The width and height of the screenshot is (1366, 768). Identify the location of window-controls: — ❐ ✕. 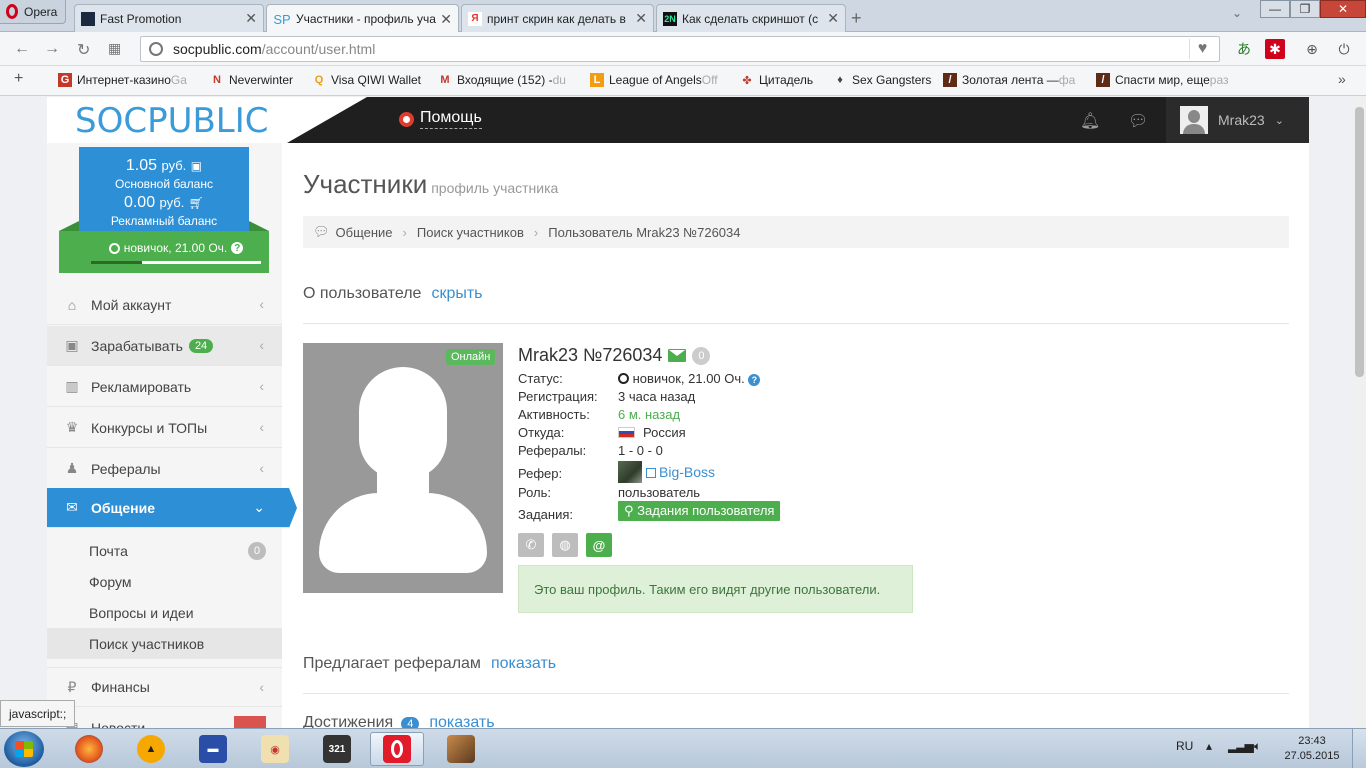
(1313, 10).